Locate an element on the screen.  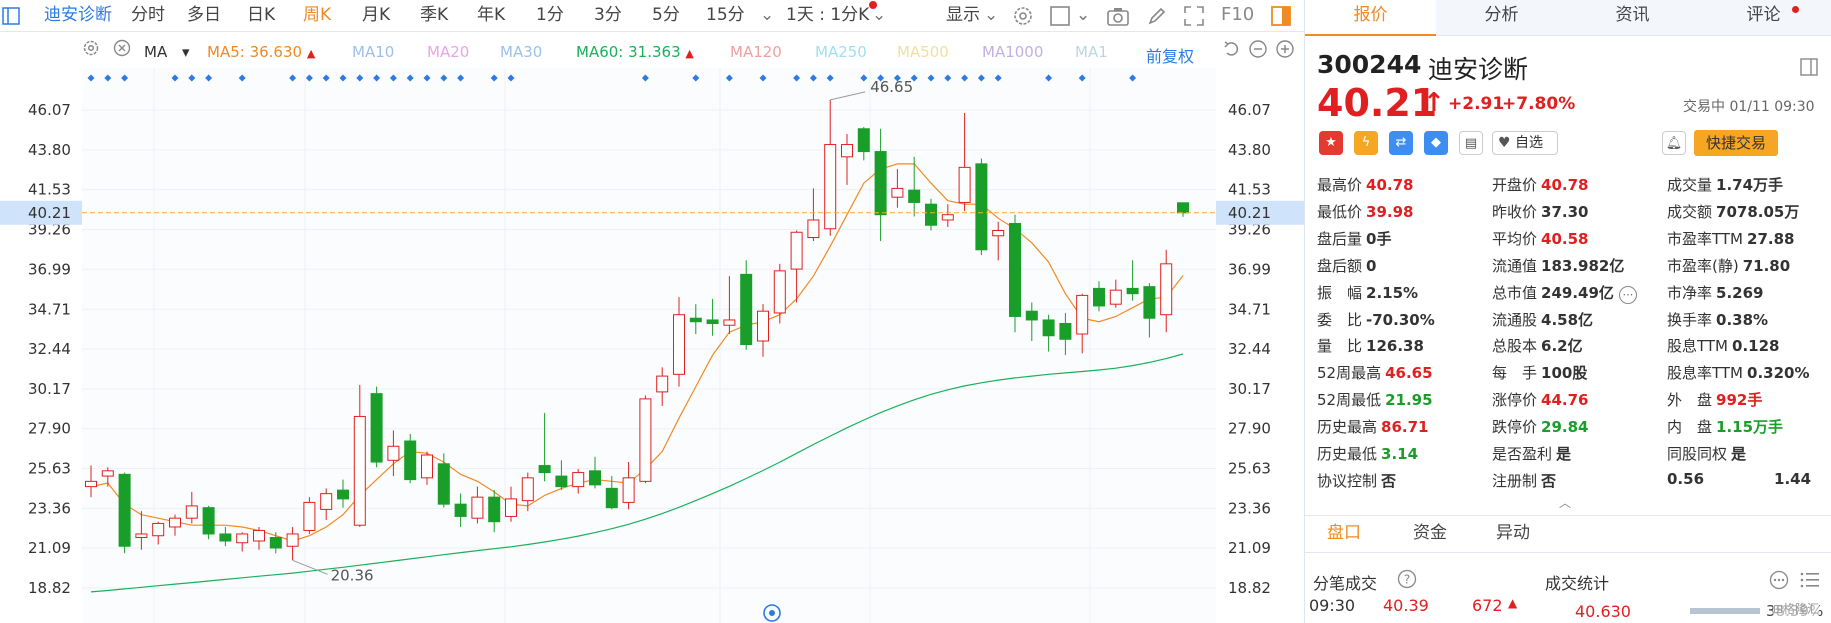
period-tab-month: 月K is located at coordinates (376, 16).